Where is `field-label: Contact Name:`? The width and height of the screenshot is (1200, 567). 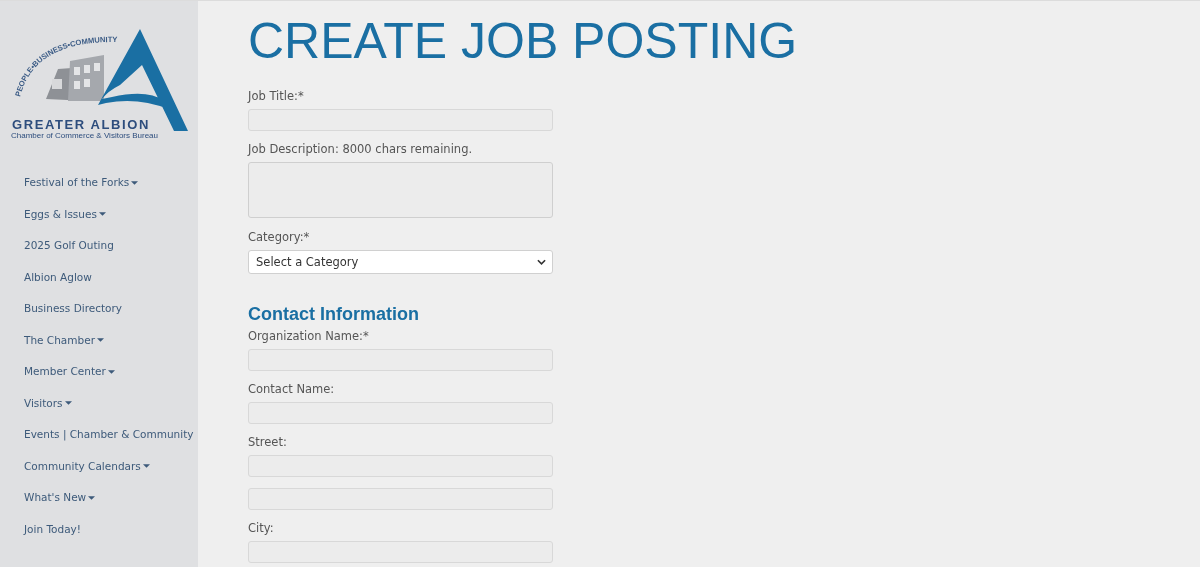
field-label: Contact Name: is located at coordinates (292, 389).